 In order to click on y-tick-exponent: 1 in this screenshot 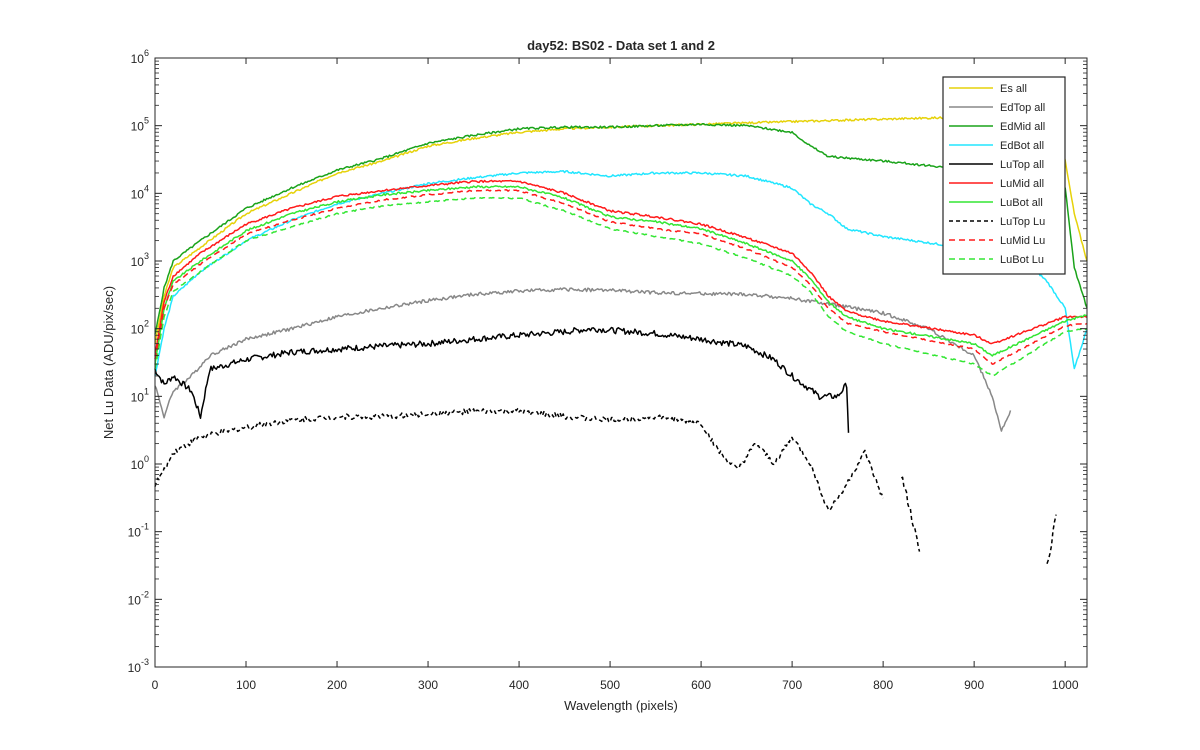, I will do `click(146, 391)`.